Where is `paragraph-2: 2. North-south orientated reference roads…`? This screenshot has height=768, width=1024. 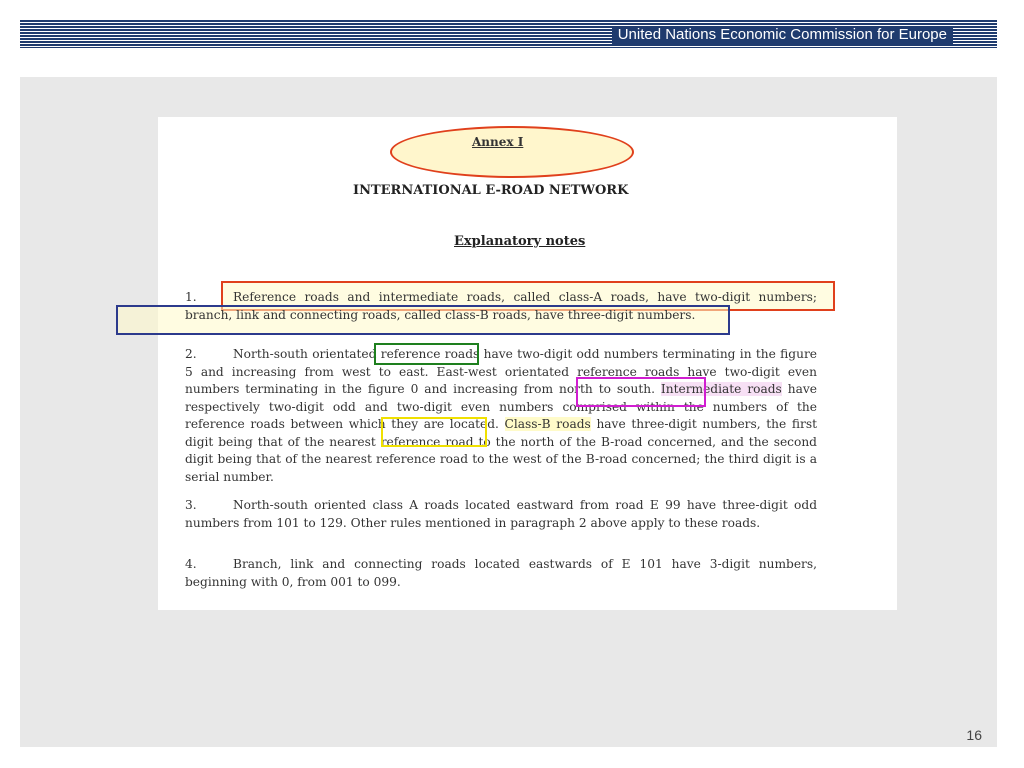 paragraph-2: 2. North-south orientated reference roads… is located at coordinates (501, 416).